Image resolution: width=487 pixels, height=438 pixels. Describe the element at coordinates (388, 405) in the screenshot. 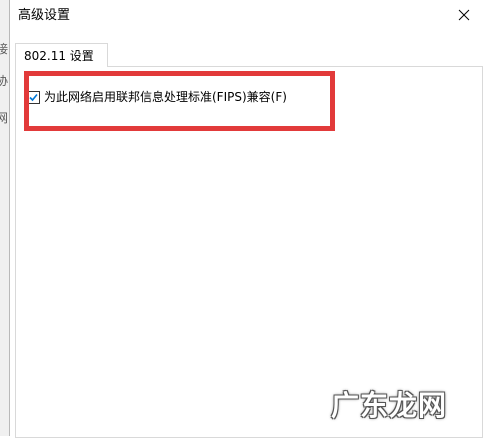

I see `watermark: 广东龙网` at that location.